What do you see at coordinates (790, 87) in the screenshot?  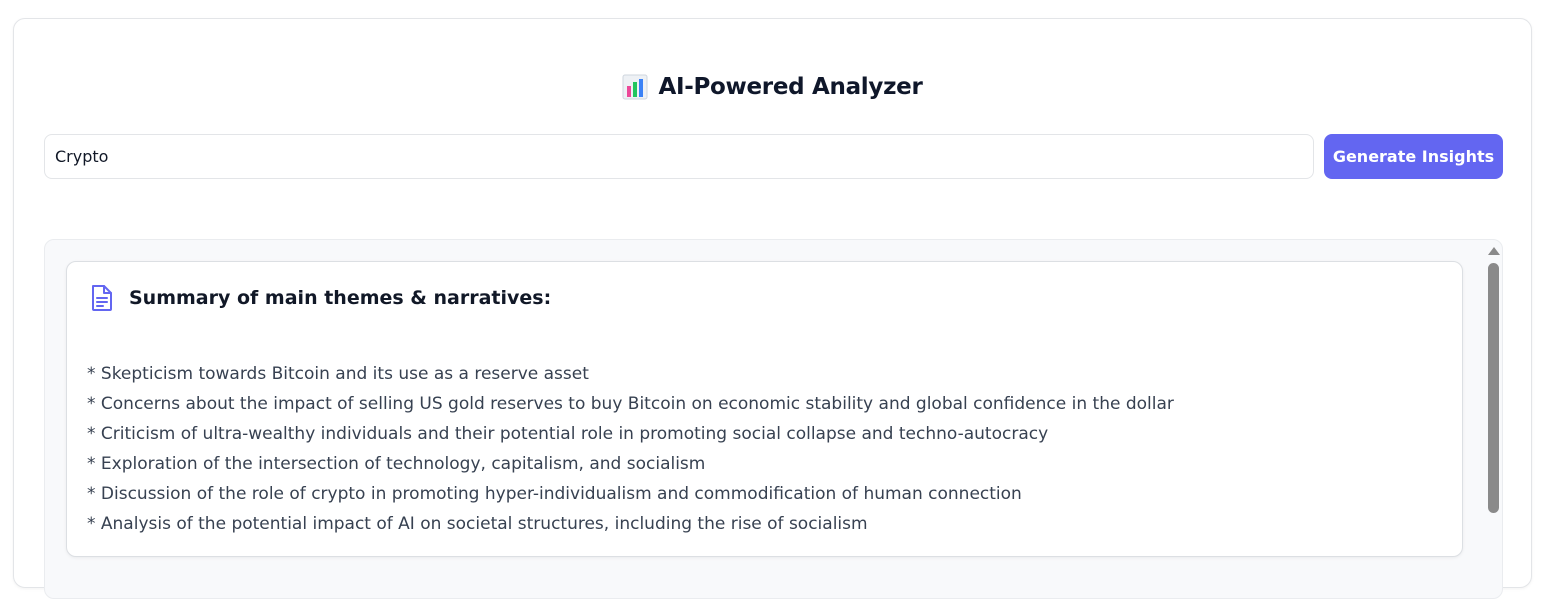 I see `page-title: AI-Powered Analyzer` at bounding box center [790, 87].